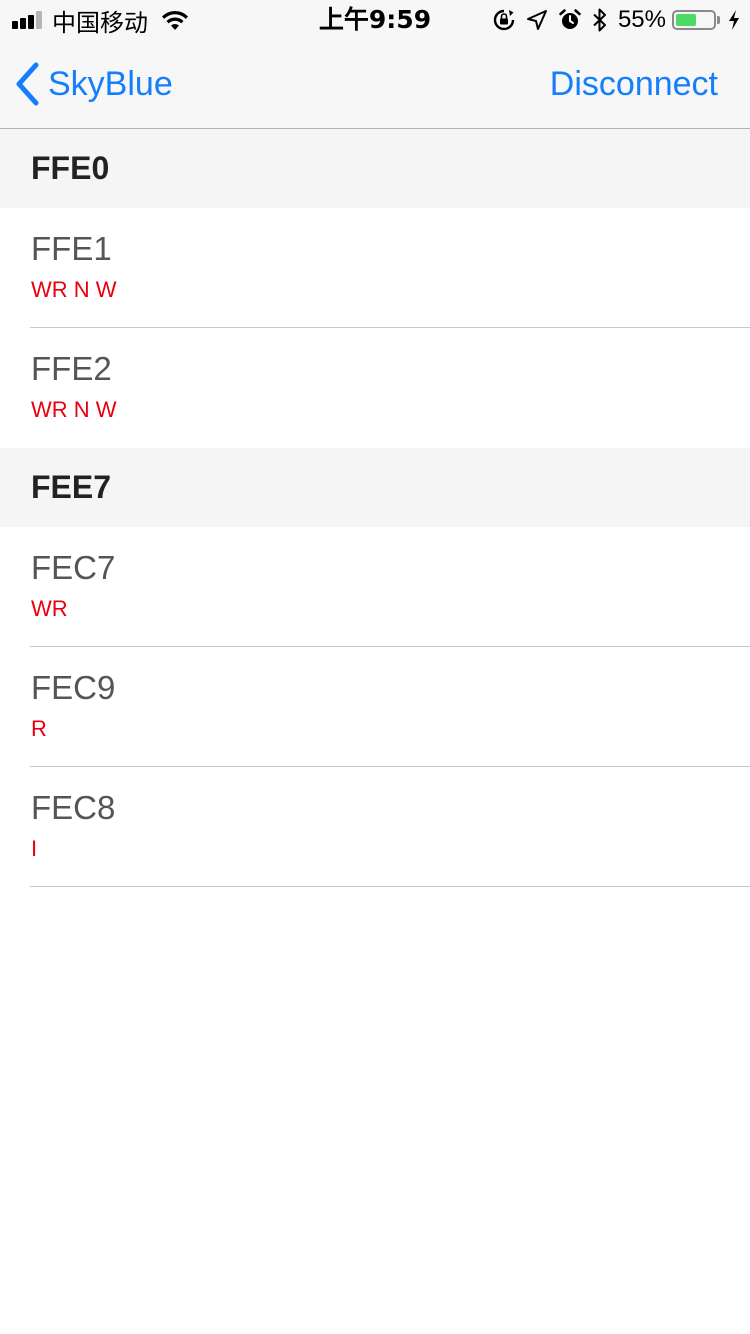 The height and width of the screenshot is (1334, 750). Describe the element at coordinates (375, 707) in the screenshot. I see `list-item: FEC9 R` at that location.